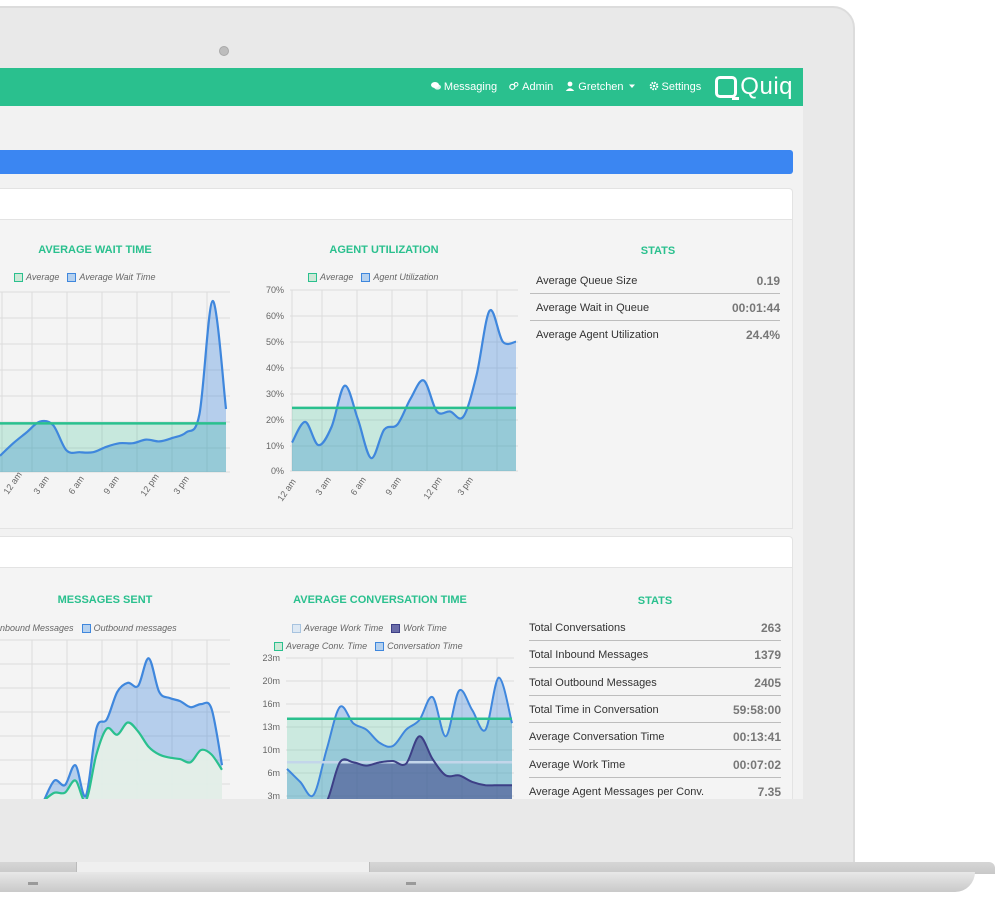 Image resolution: width=1000 pixels, height=904 pixels. What do you see at coordinates (425, 646) in the screenshot?
I see `legend-label-conversation-time: Conversation Time` at bounding box center [425, 646].